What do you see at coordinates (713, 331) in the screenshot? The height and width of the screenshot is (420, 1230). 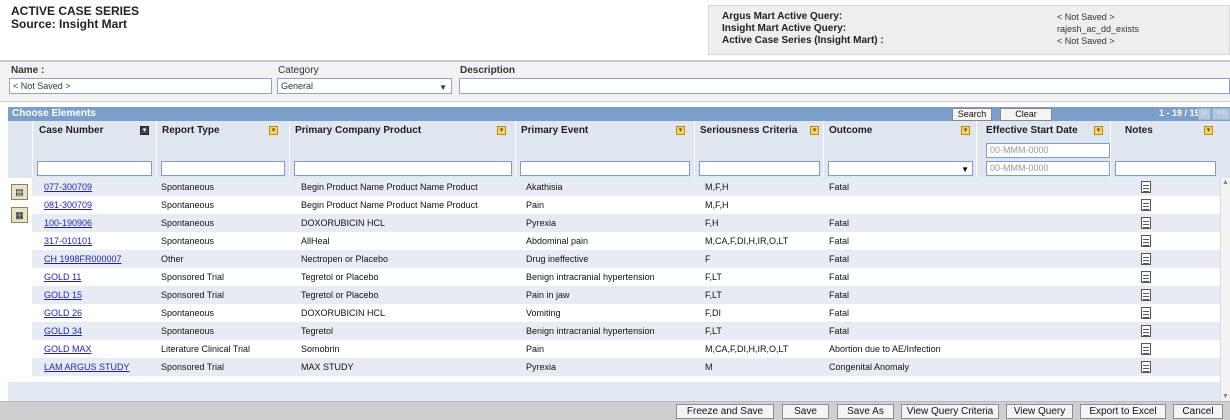 I see `seriousness-cell: F,LT` at bounding box center [713, 331].